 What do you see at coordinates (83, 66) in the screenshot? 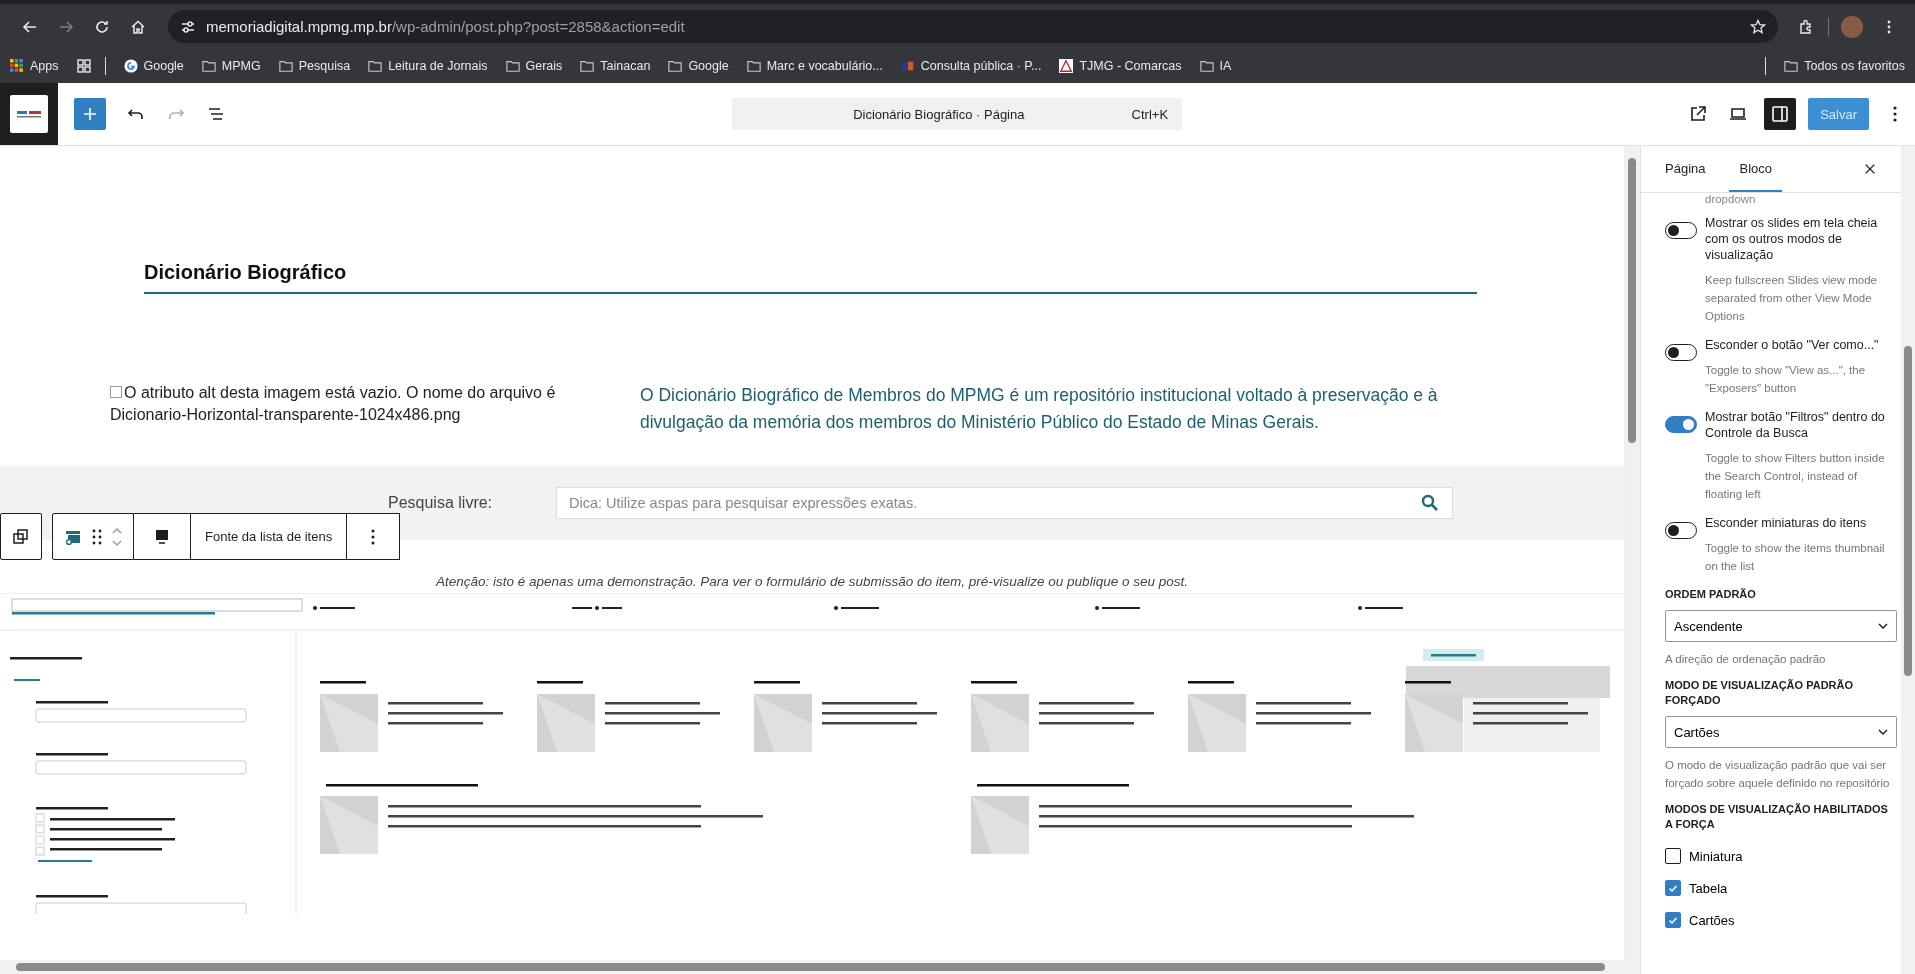
I see `grid-icon` at bounding box center [83, 66].